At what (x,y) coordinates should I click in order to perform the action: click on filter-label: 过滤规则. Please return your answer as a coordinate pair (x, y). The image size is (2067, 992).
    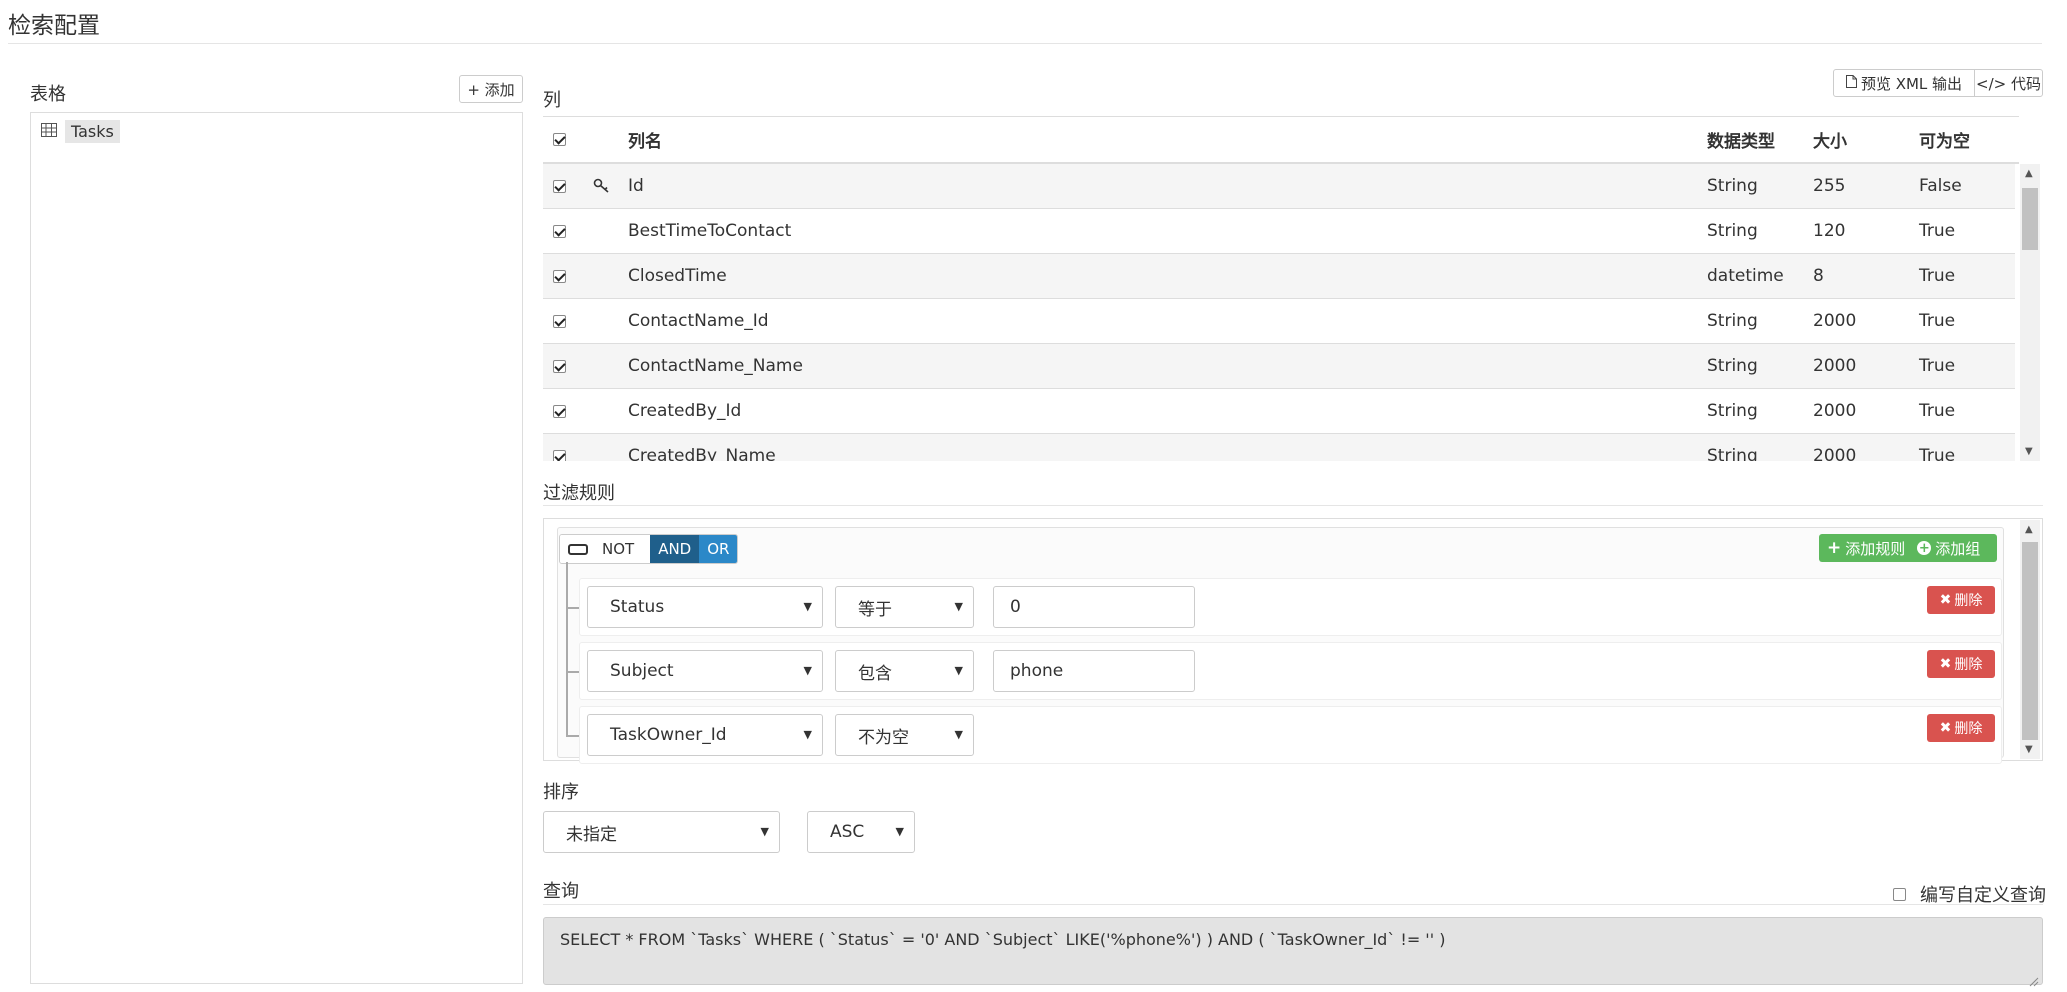
    Looking at the image, I should click on (579, 493).